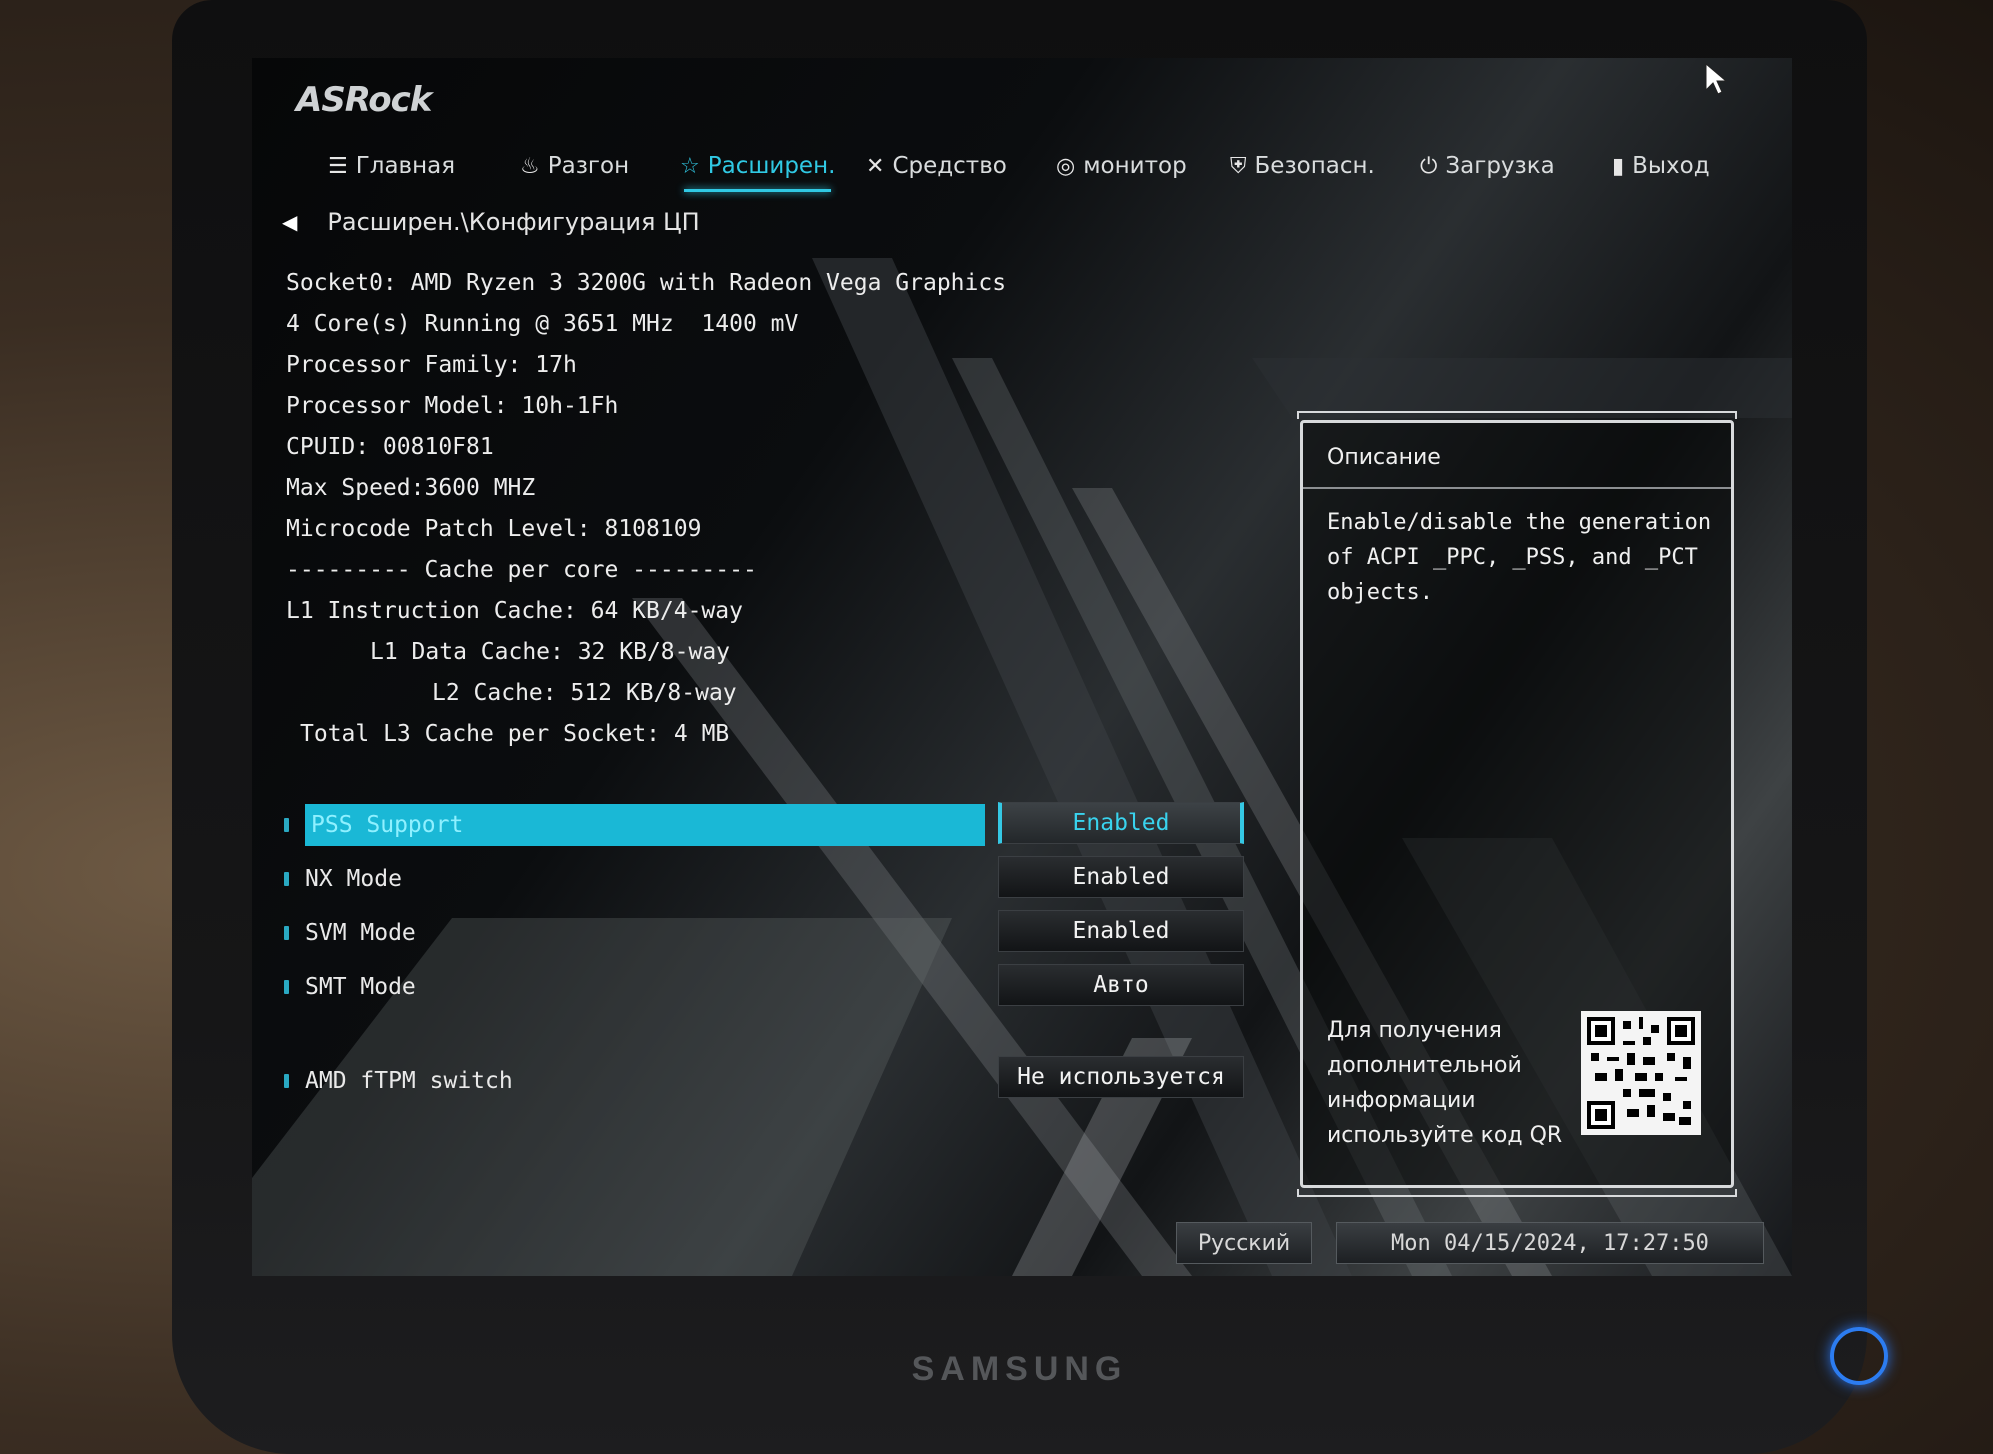  I want to click on option-value-pss-support: Enabled, so click(1121, 823).